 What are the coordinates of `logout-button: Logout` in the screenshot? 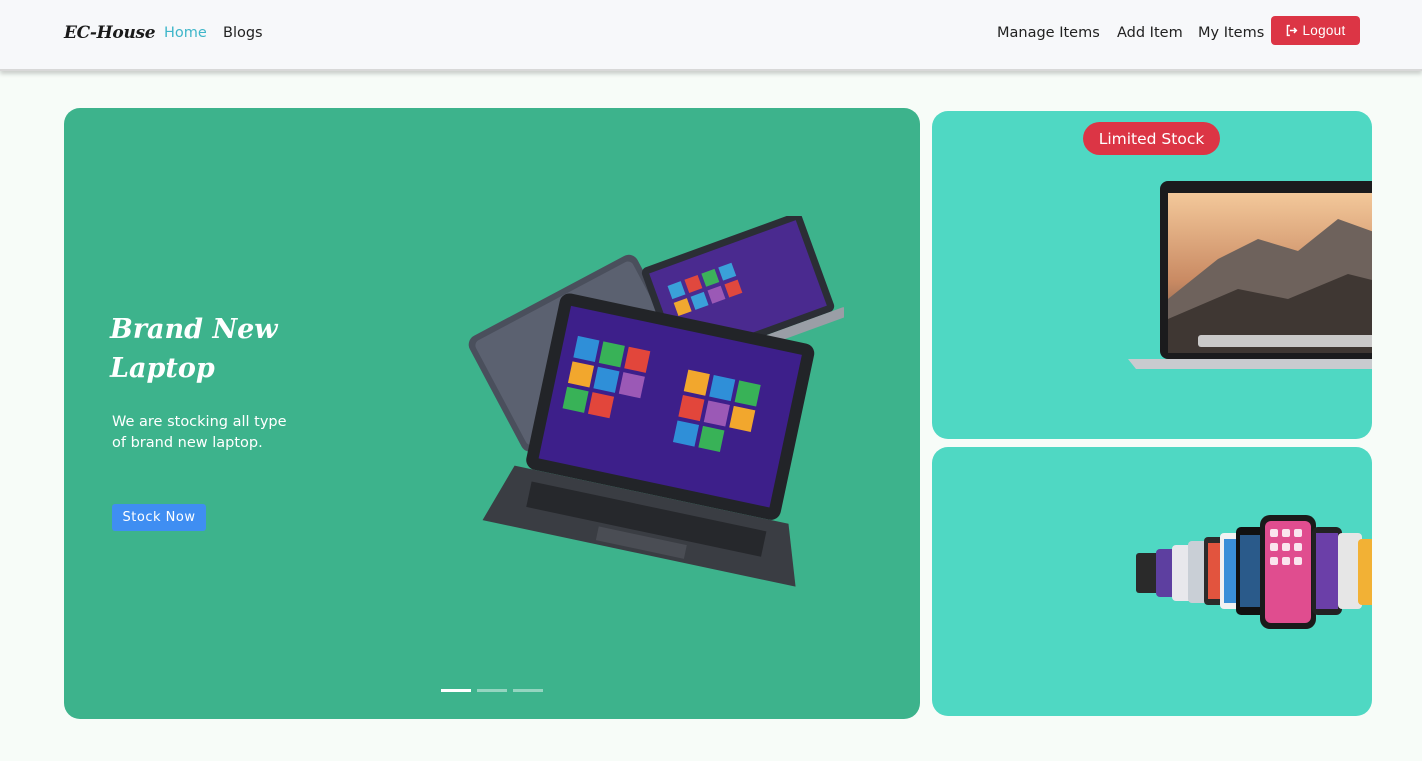 It's located at (1315, 30).